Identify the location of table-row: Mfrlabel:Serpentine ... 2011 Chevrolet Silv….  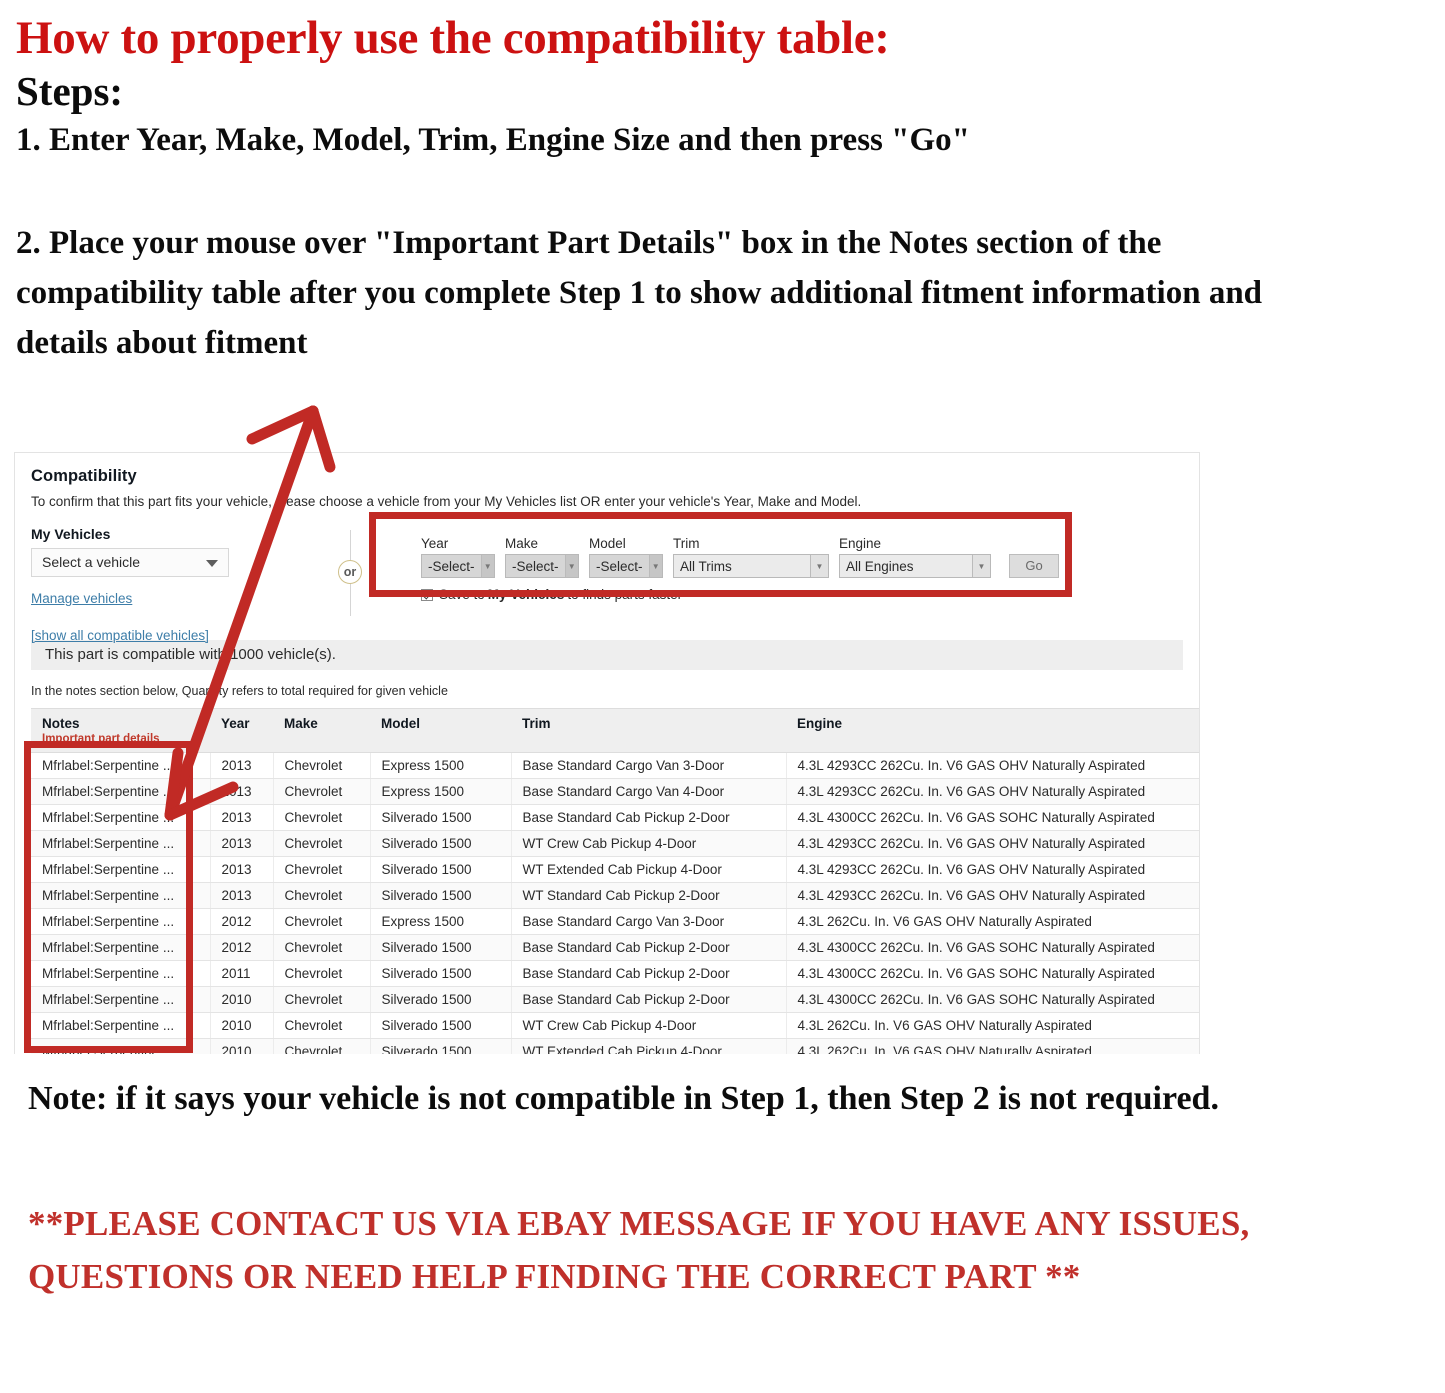
(615, 973).